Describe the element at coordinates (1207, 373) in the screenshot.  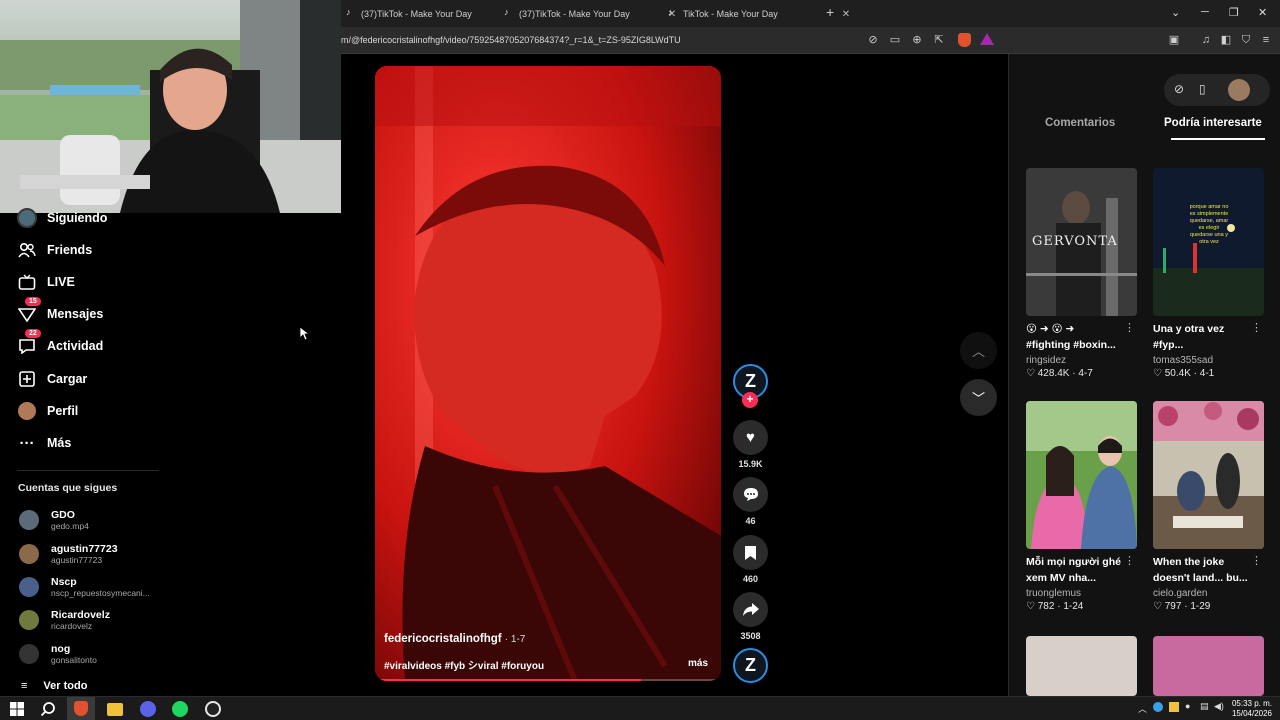
I see `card-date: 4-1` at that location.